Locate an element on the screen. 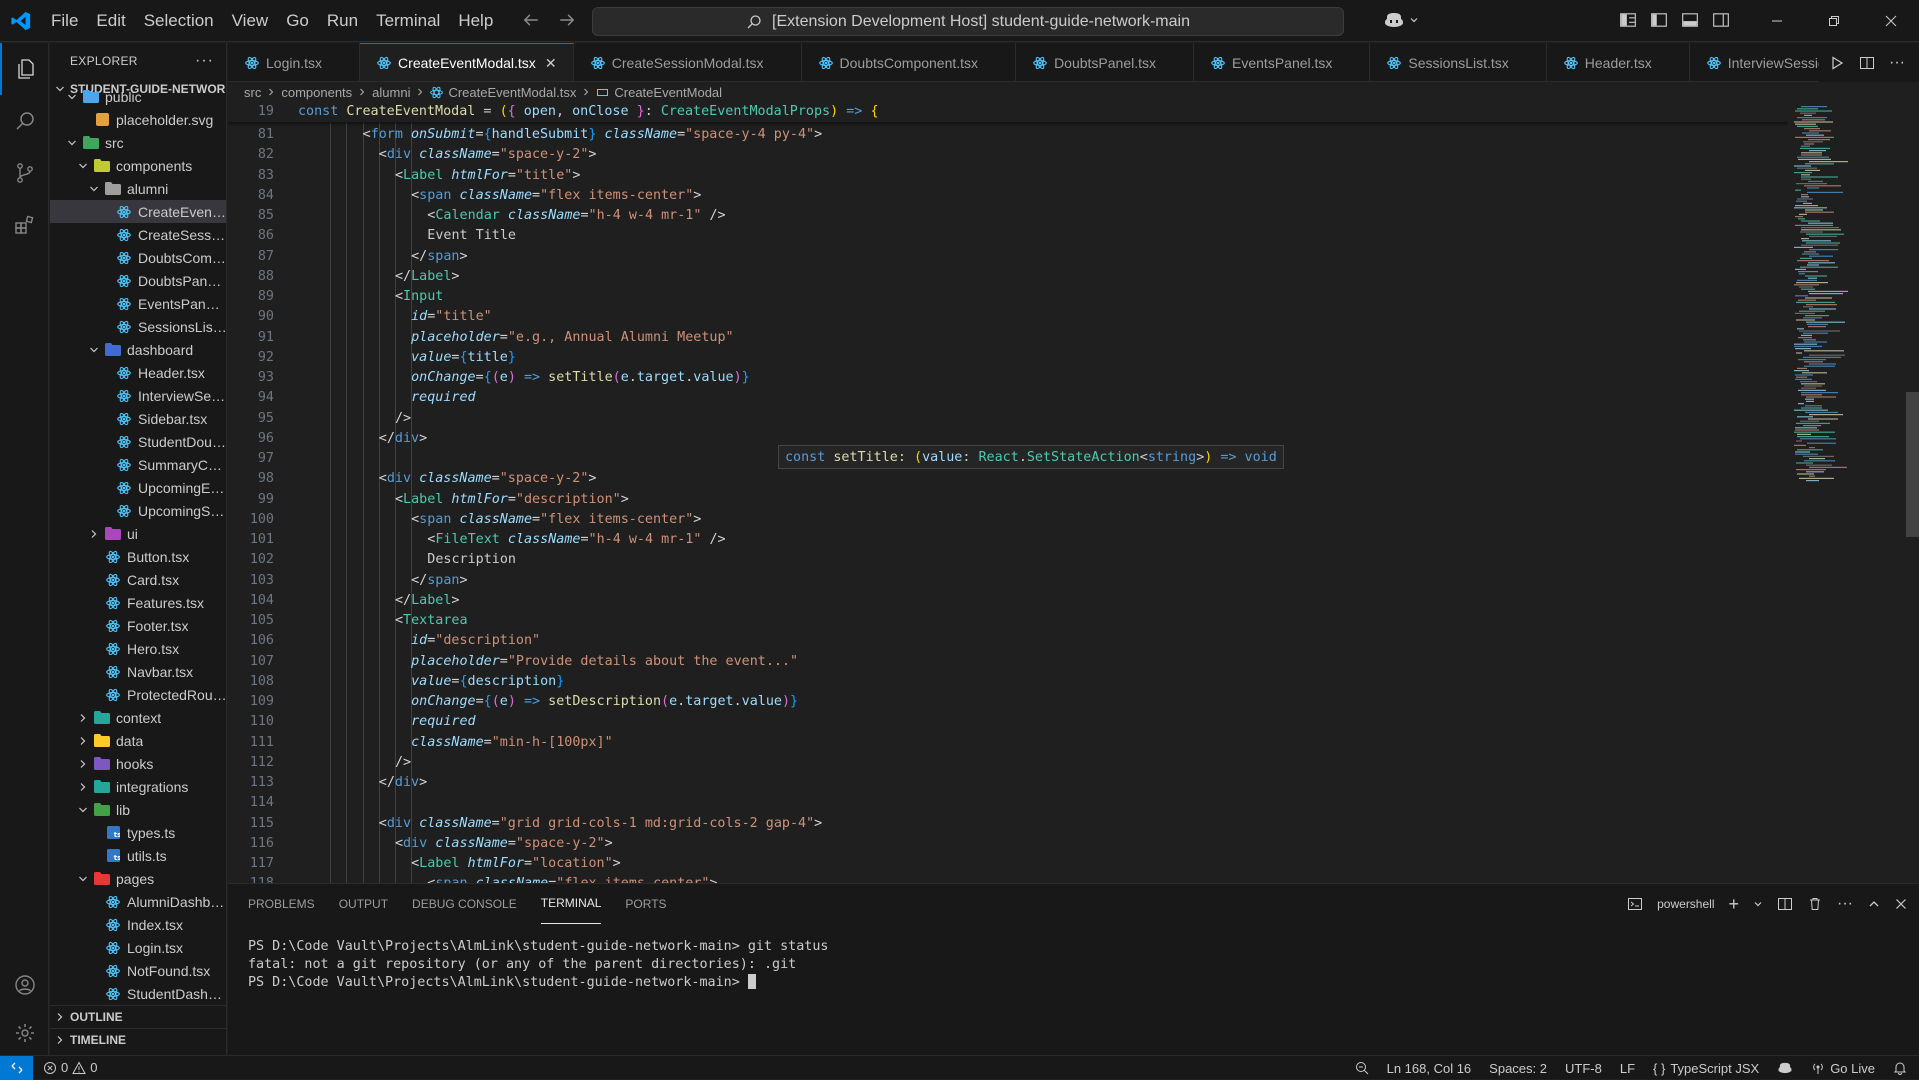  breadcrumb-item: CreateEventModal is located at coordinates (668, 92).